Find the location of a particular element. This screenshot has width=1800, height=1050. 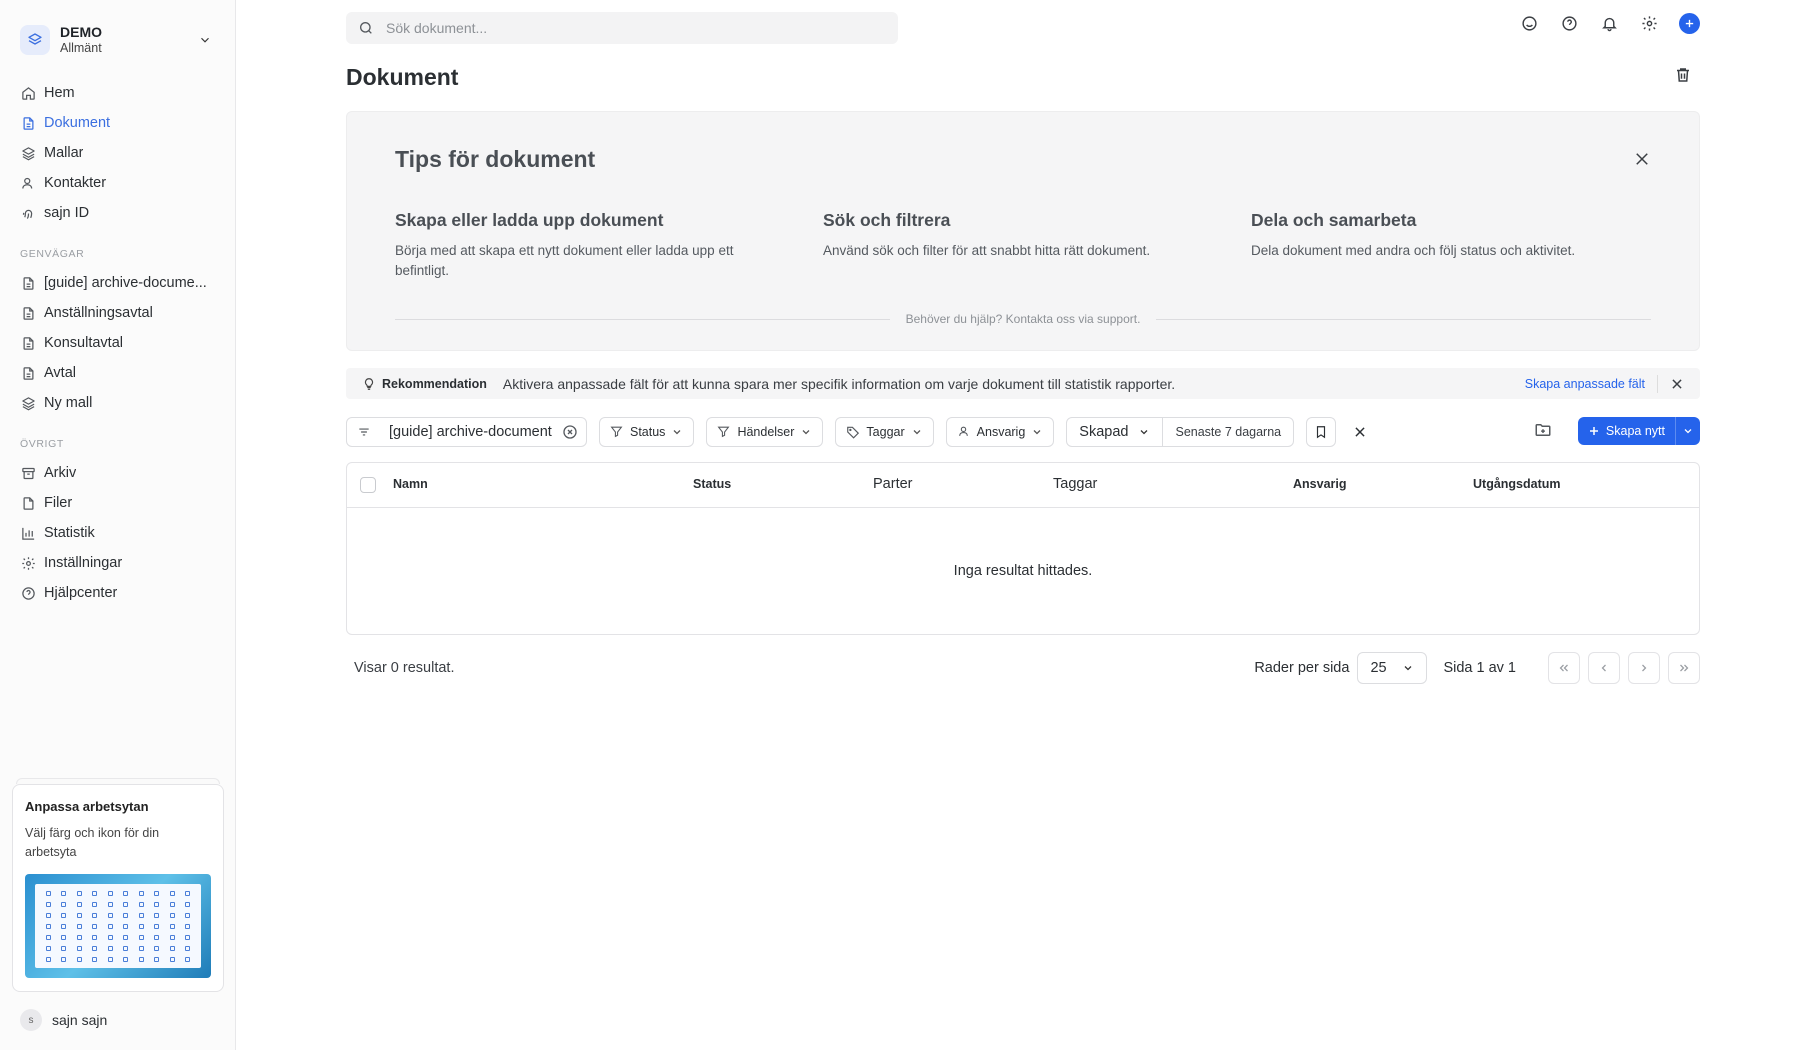

plus-circle-icon is located at coordinates (1689, 23).